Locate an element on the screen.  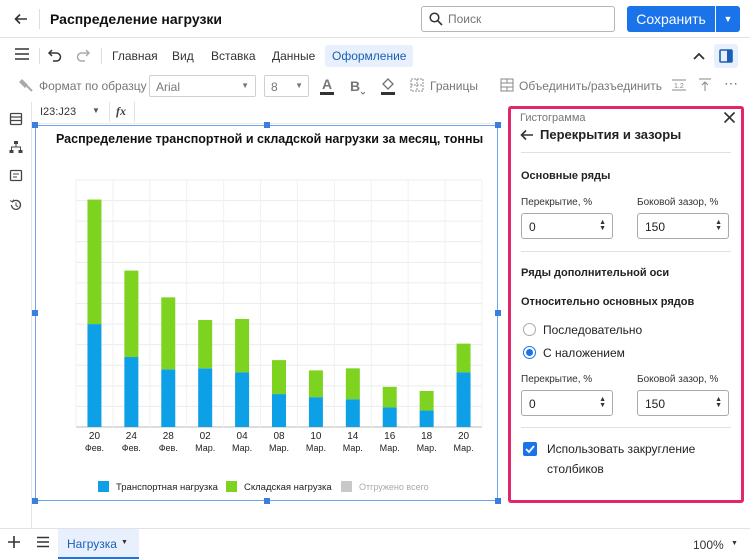
number-format-icon: 1.2 is located at coordinates (679, 86).